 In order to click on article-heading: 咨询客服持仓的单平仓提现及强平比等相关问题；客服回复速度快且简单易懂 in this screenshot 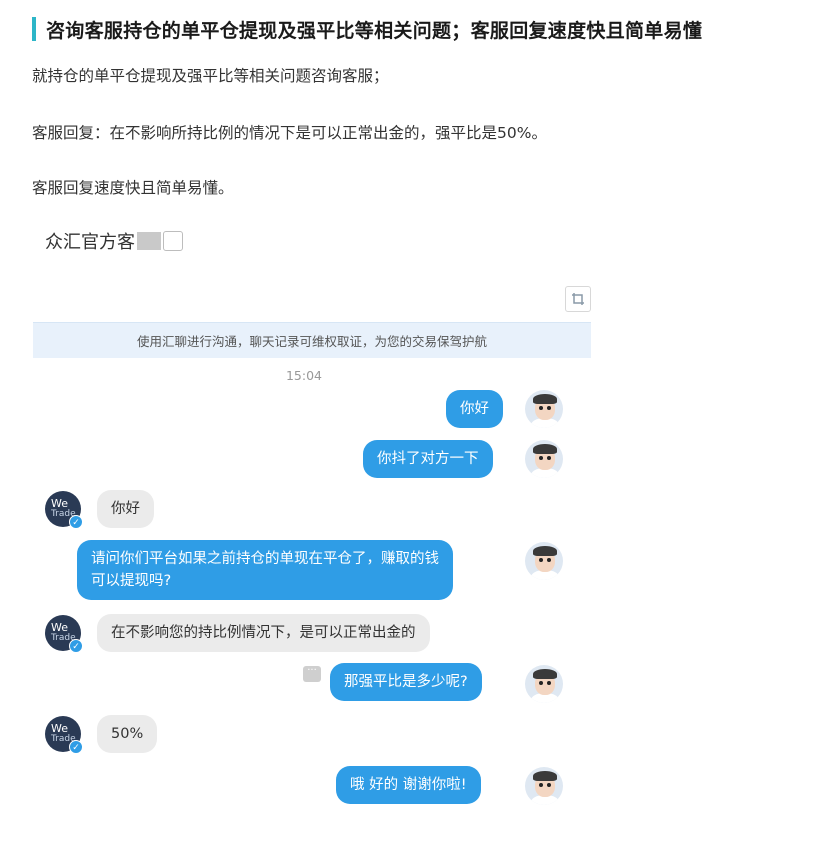, I will do `click(367, 29)`.